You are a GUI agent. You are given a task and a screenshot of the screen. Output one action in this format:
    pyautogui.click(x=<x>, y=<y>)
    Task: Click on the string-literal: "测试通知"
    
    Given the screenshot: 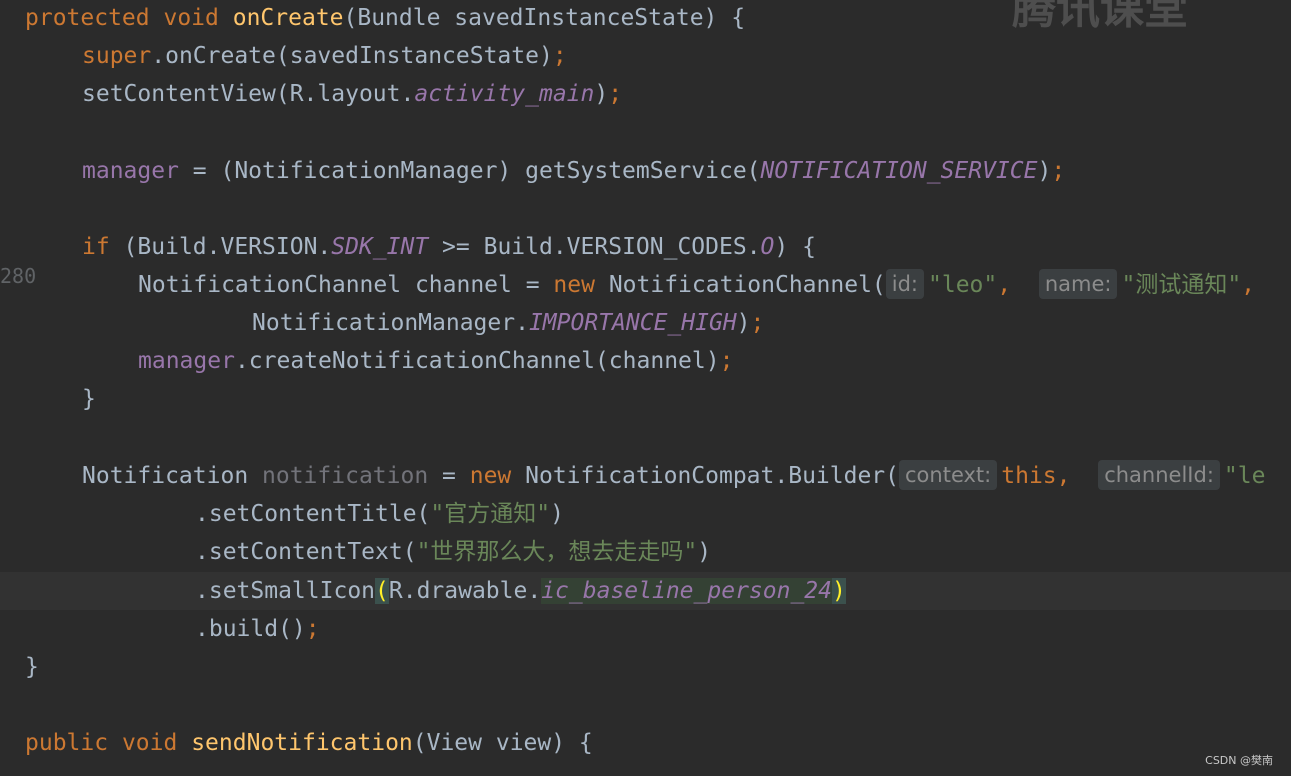 What is the action you would take?
    pyautogui.click(x=1181, y=285)
    